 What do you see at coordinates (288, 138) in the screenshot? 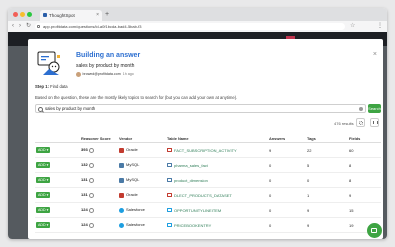
I see `column-header-answers: Answers` at bounding box center [288, 138].